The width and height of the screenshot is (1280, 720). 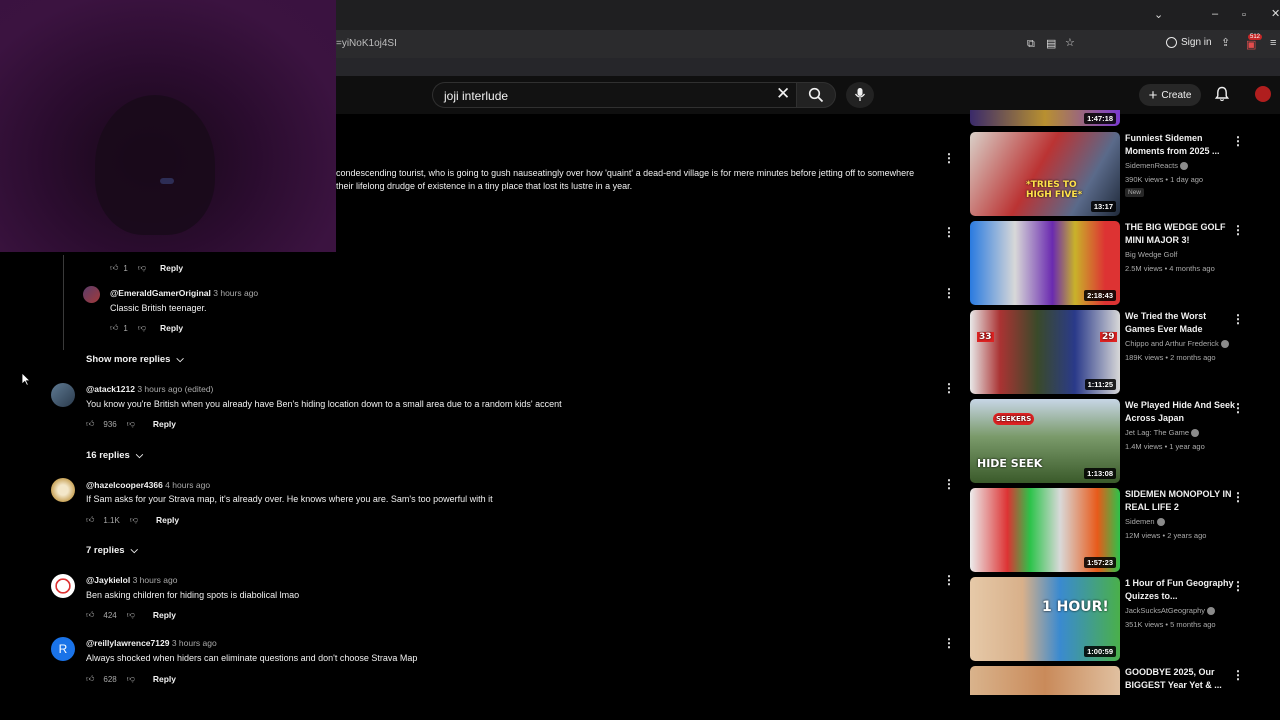 What do you see at coordinates (63, 649) in the screenshot?
I see `avatar: R` at bounding box center [63, 649].